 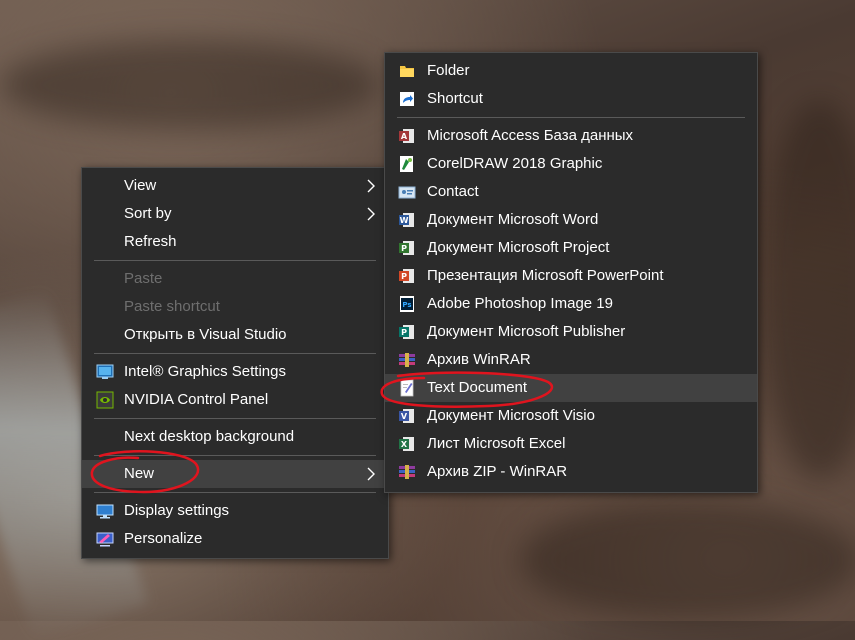 What do you see at coordinates (571, 71) in the screenshot?
I see `new-item-folder: Folder` at bounding box center [571, 71].